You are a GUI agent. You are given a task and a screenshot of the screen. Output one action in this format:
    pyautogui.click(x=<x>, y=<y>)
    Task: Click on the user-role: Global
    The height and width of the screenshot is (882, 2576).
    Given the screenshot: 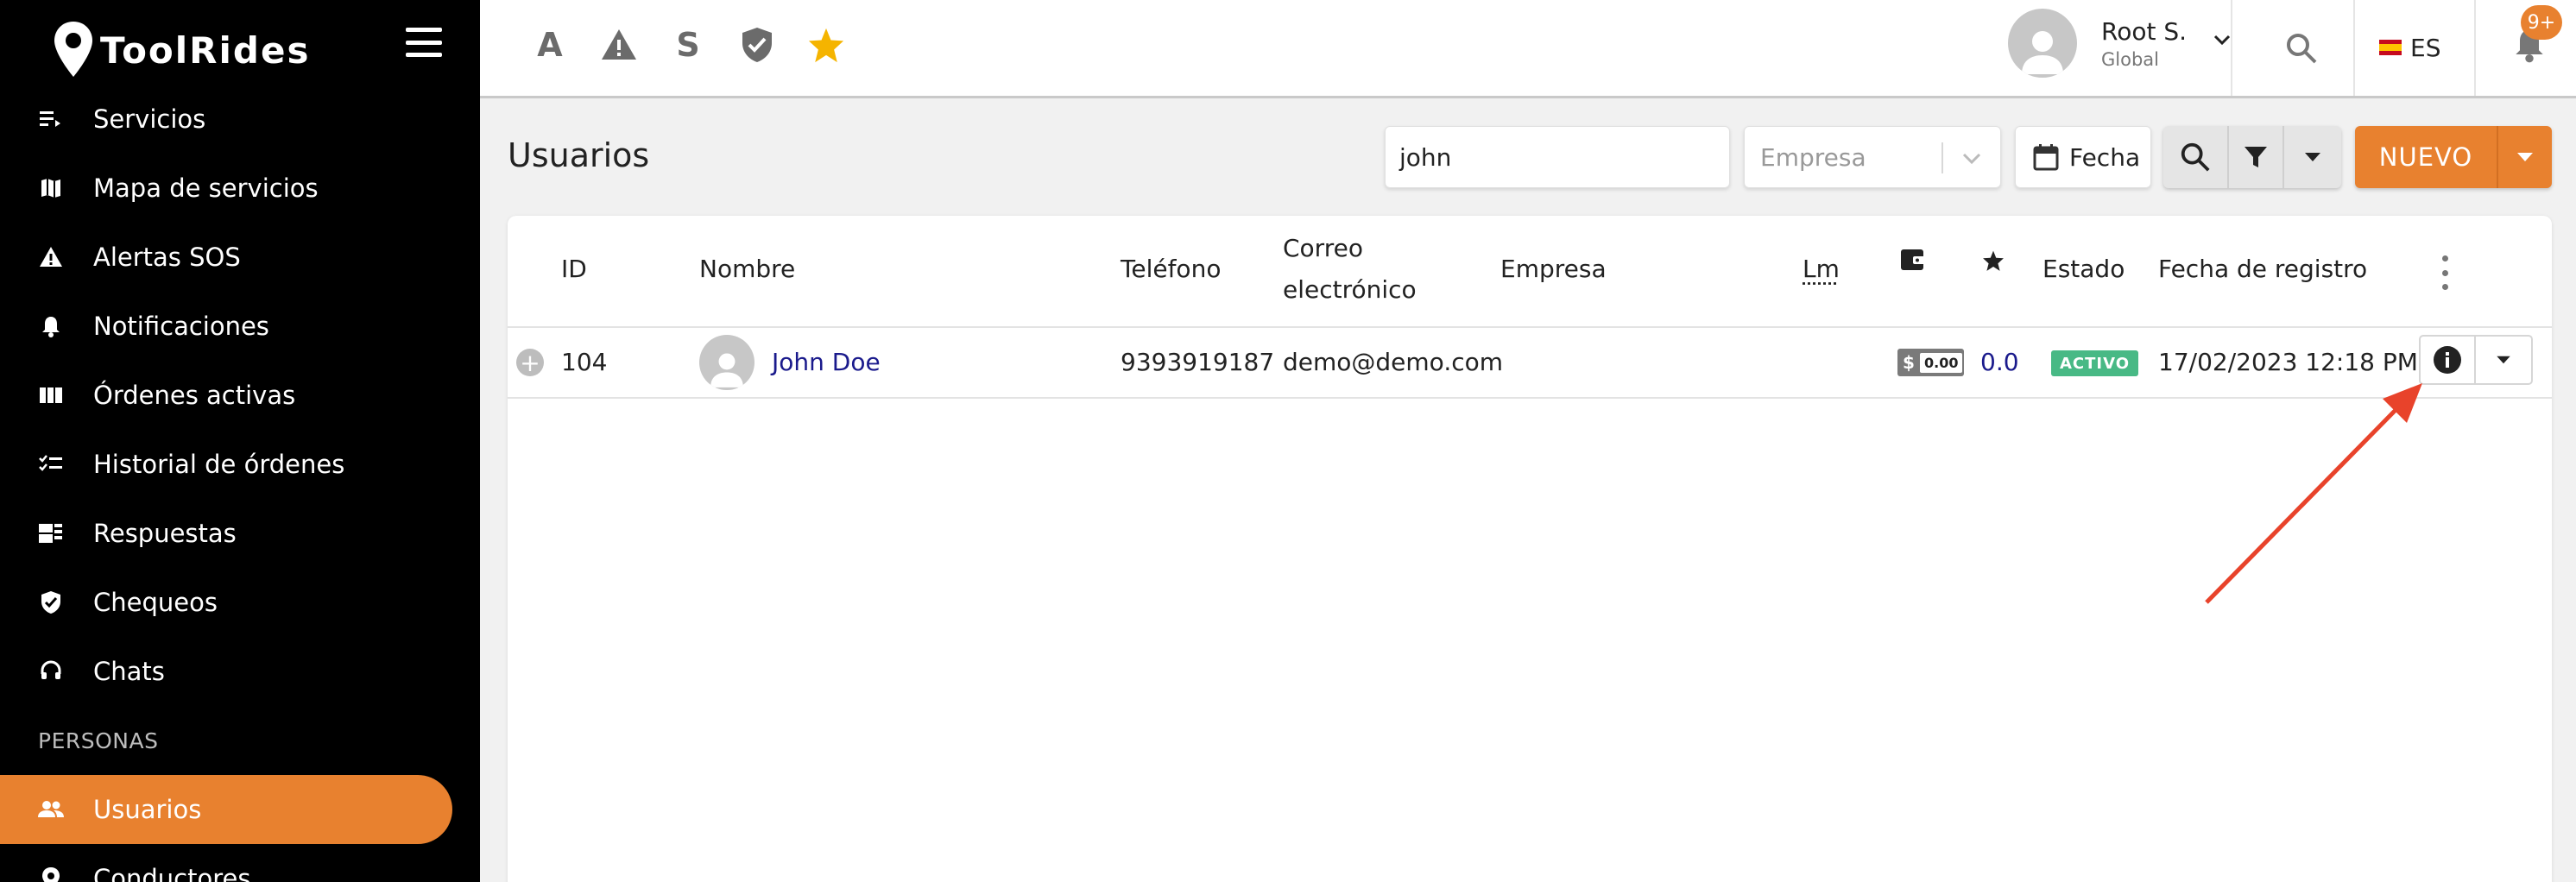 What is the action you would take?
    pyautogui.click(x=2130, y=59)
    